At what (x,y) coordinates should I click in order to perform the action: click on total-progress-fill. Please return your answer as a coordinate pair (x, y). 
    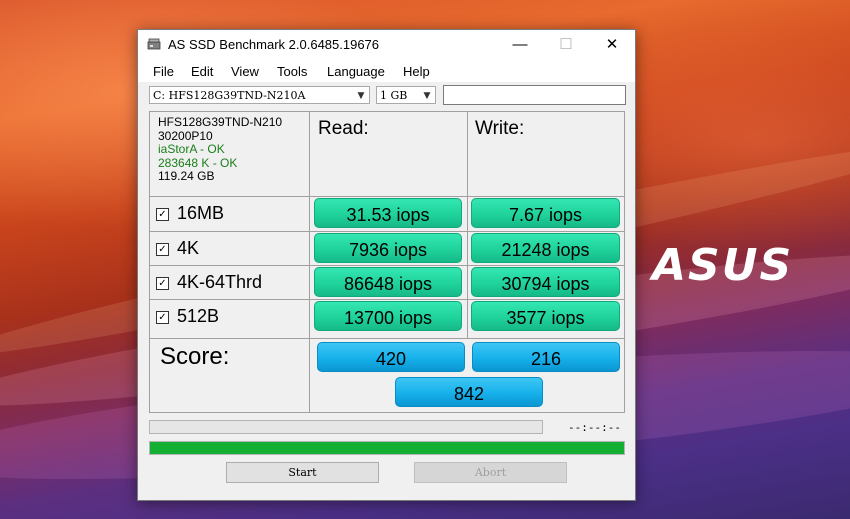
    Looking at the image, I should click on (387, 448).